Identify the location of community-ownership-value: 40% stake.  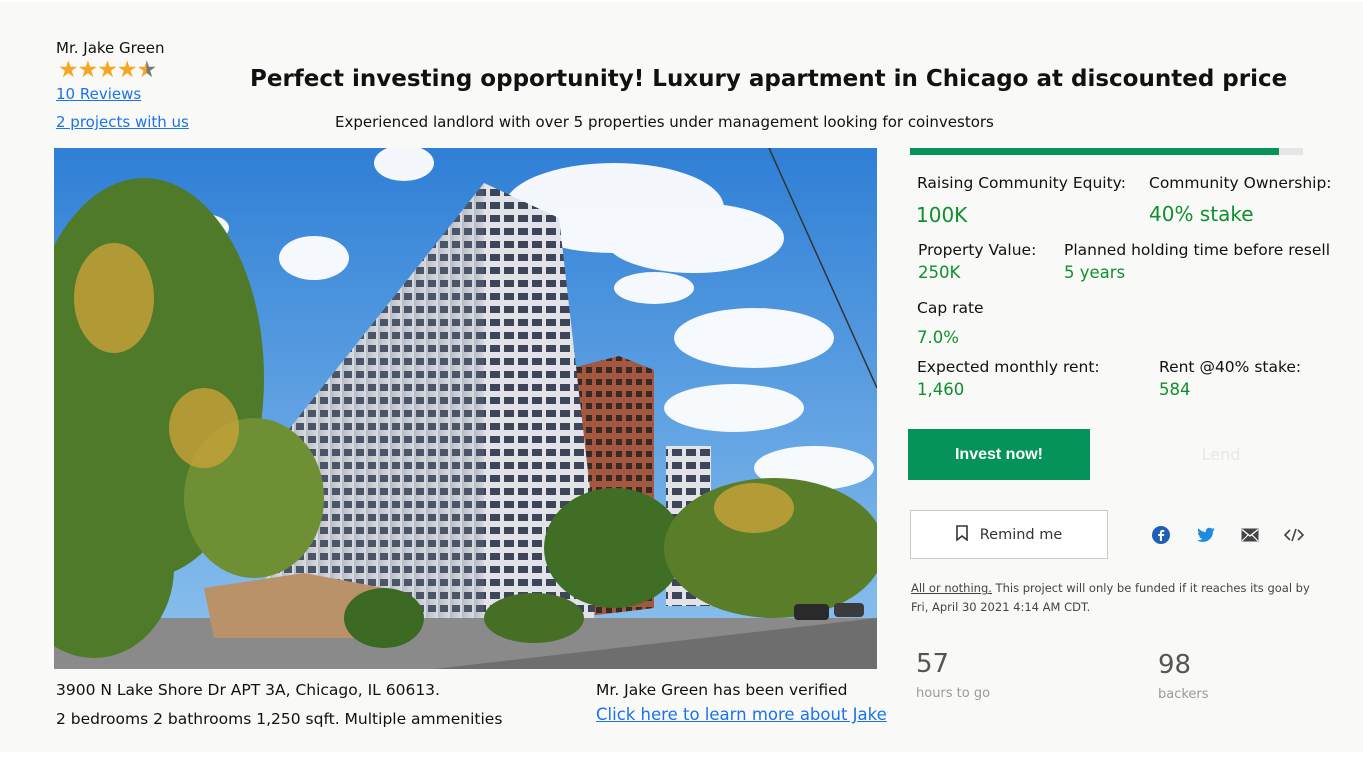
(1201, 214).